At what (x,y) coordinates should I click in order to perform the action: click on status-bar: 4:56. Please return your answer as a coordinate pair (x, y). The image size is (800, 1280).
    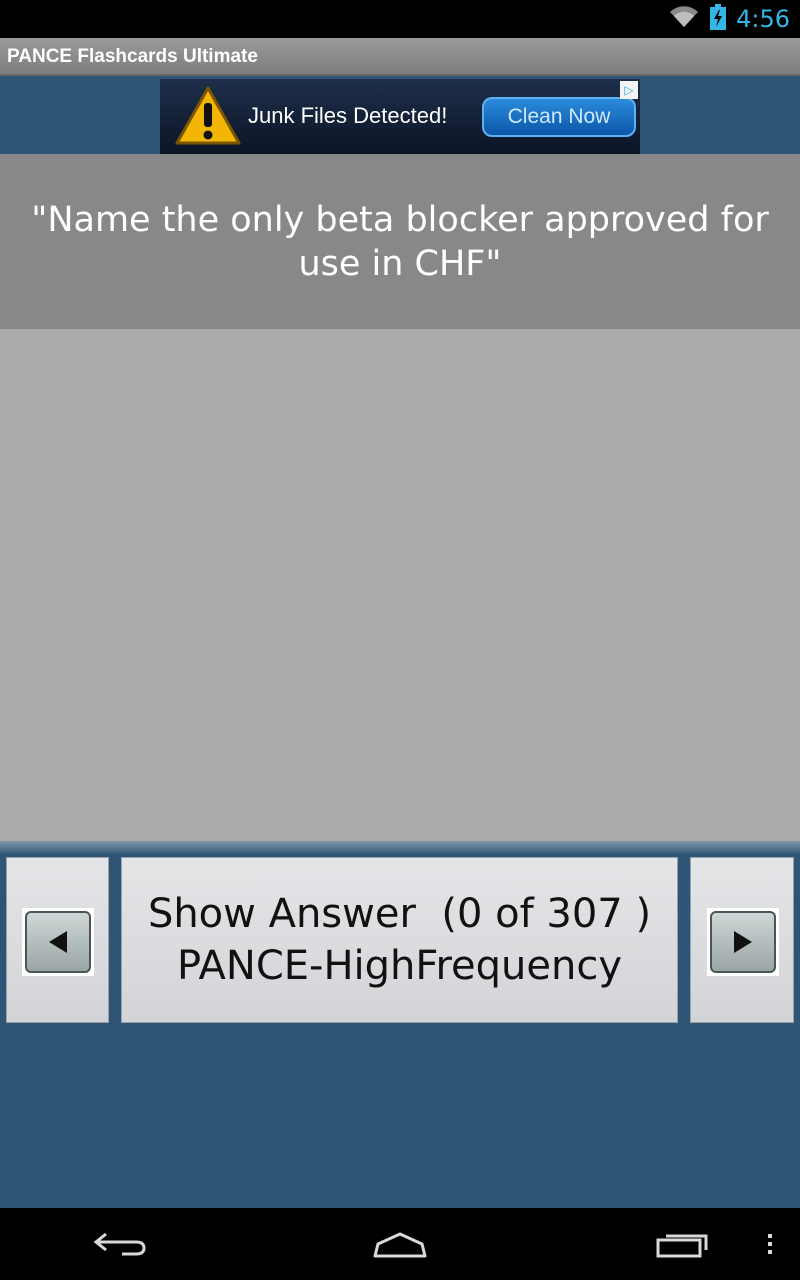
    Looking at the image, I should click on (400, 19).